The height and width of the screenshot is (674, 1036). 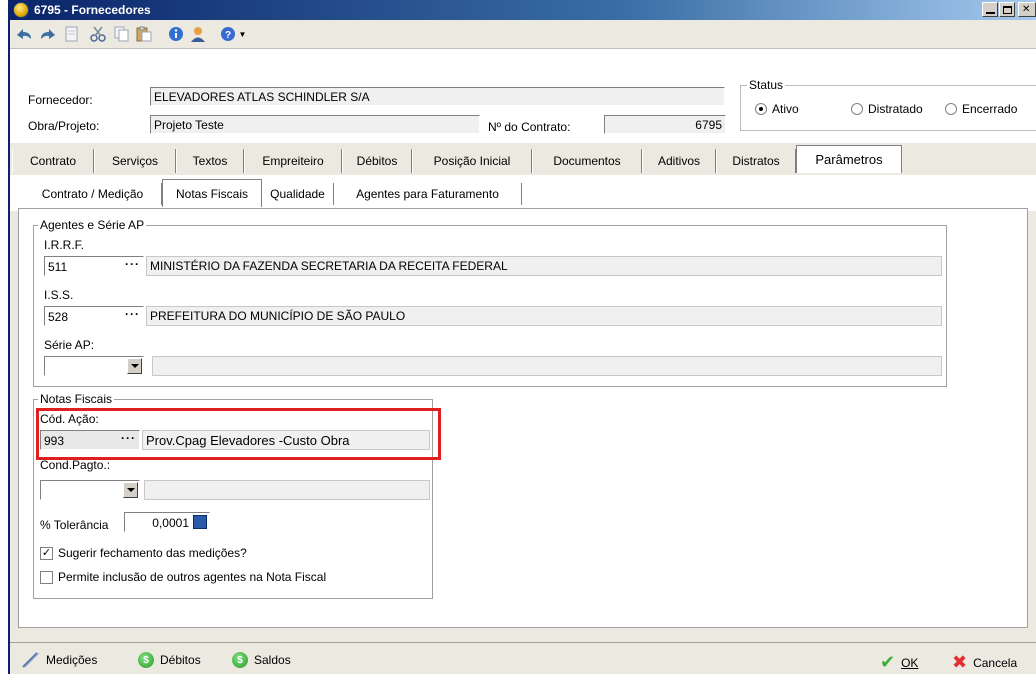 I want to click on irrf-label: I.R.R.F., so click(x=64, y=245).